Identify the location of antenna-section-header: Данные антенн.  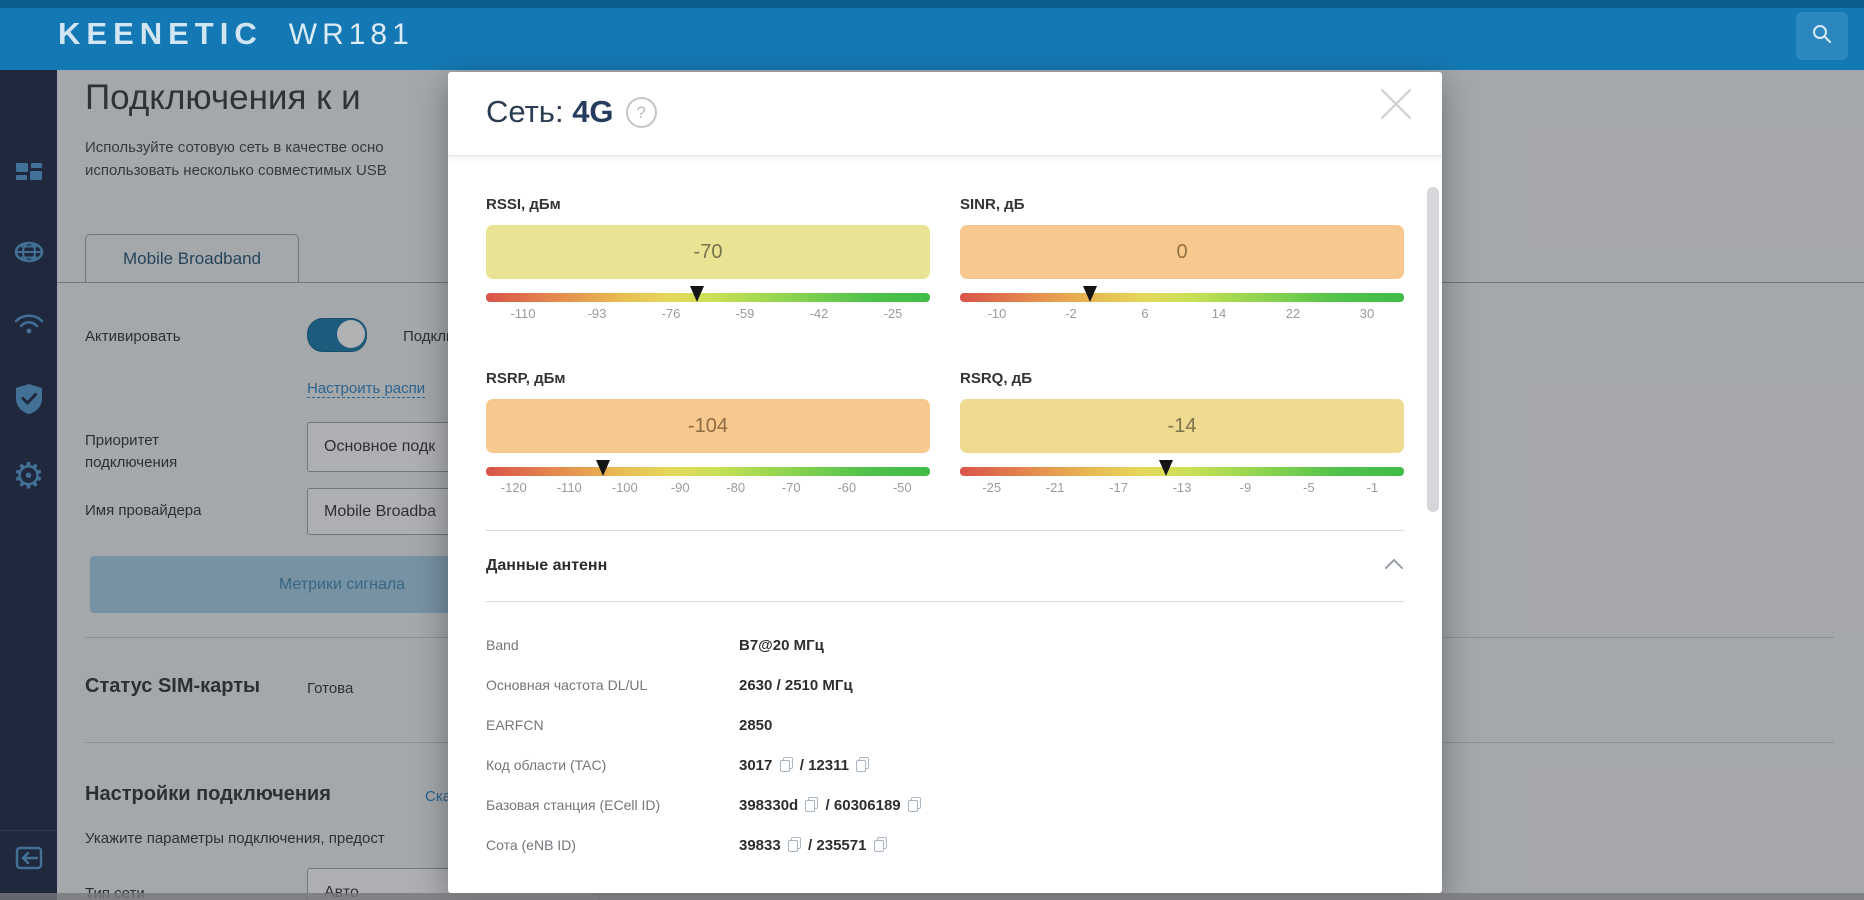
(945, 566).